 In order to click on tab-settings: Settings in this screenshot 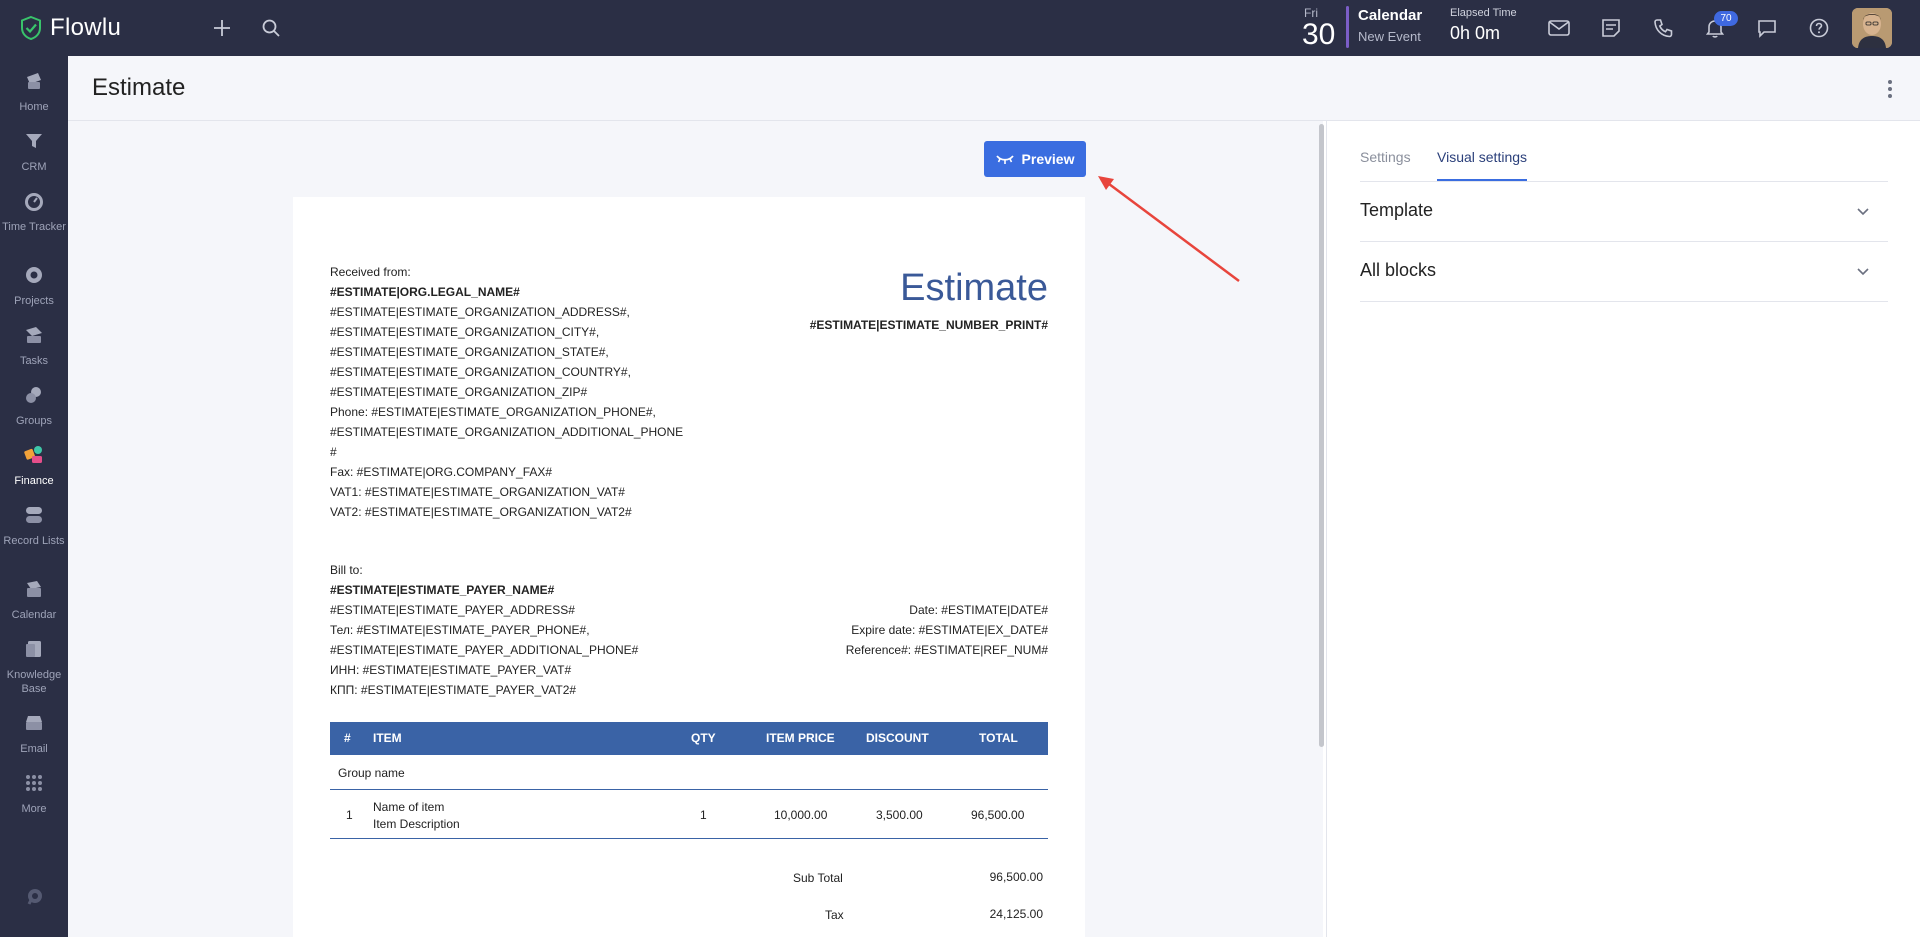, I will do `click(1385, 164)`.